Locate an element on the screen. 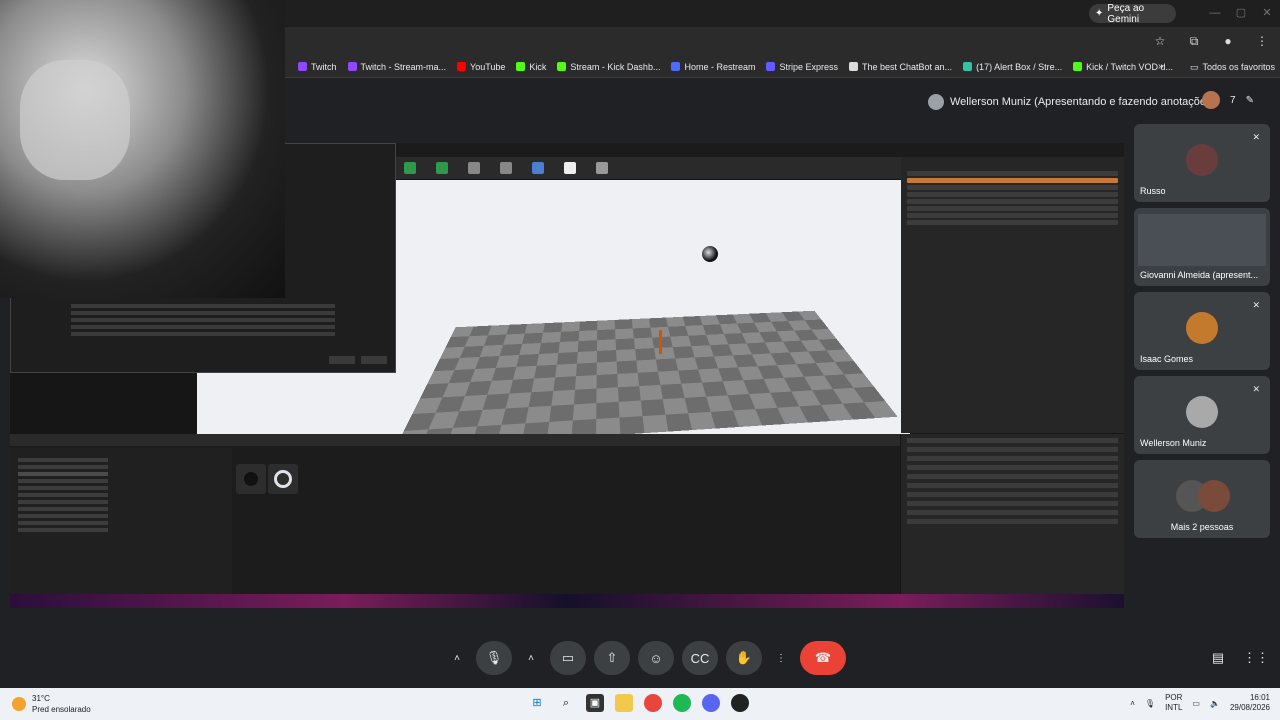 This screenshot has width=1280, height=720. bookmark-kick: Kick is located at coordinates (531, 67).